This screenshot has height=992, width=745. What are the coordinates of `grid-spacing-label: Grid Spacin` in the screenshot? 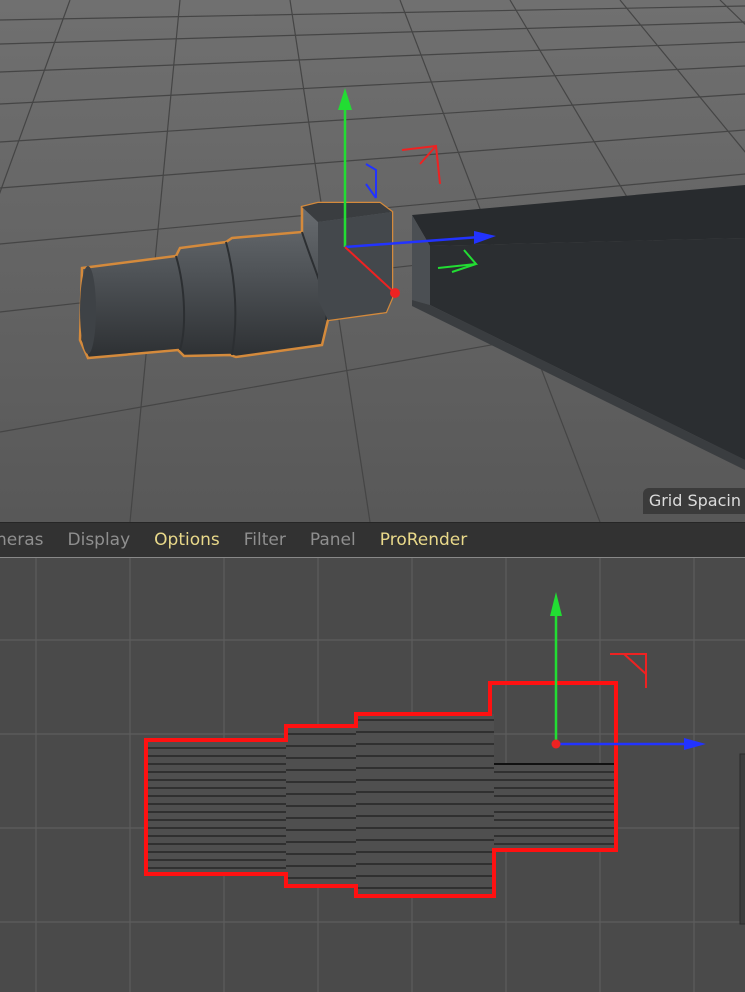 It's located at (693, 501).